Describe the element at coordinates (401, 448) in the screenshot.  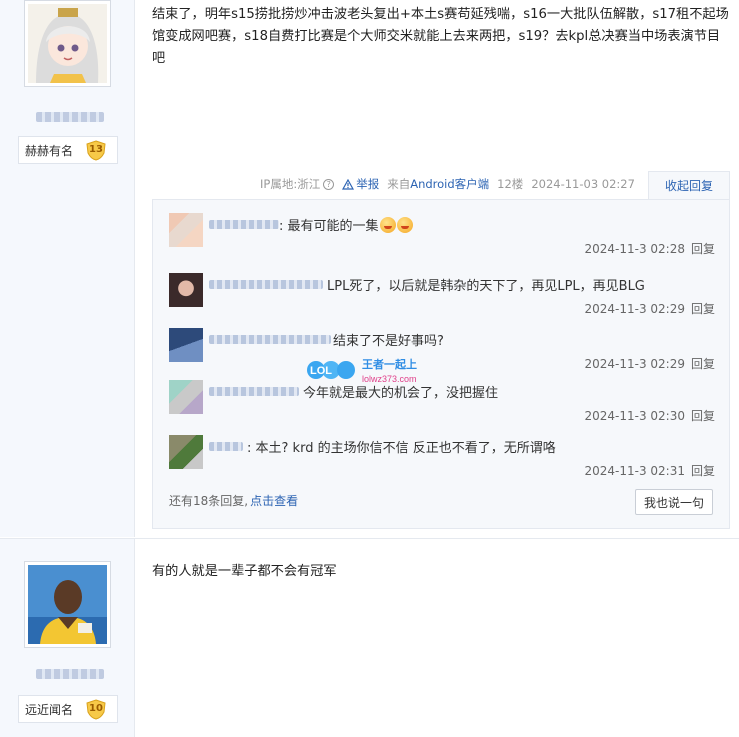
I see `reply-text: : 本土? krd 的主场你信不信 反正也不看了，无所谓咯` at that location.